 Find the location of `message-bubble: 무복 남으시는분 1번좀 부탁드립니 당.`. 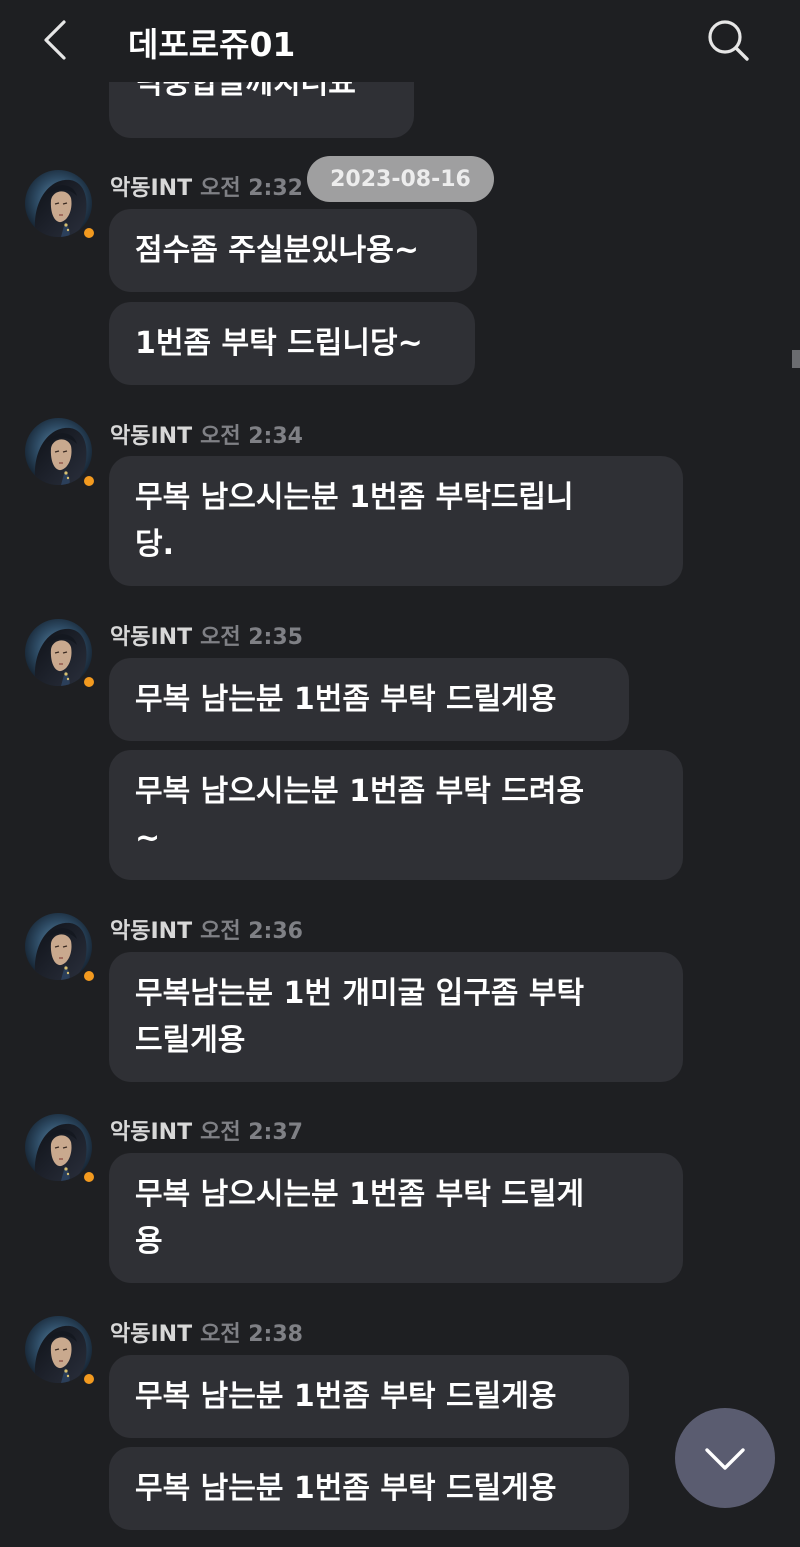

message-bubble: 무복 남으시는분 1번좀 부탁드립니 당. is located at coordinates (396, 521).